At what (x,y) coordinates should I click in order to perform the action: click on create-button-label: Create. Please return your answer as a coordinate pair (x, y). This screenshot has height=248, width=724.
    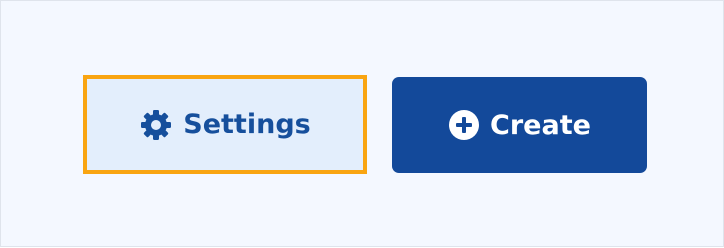
    Looking at the image, I should click on (540, 125).